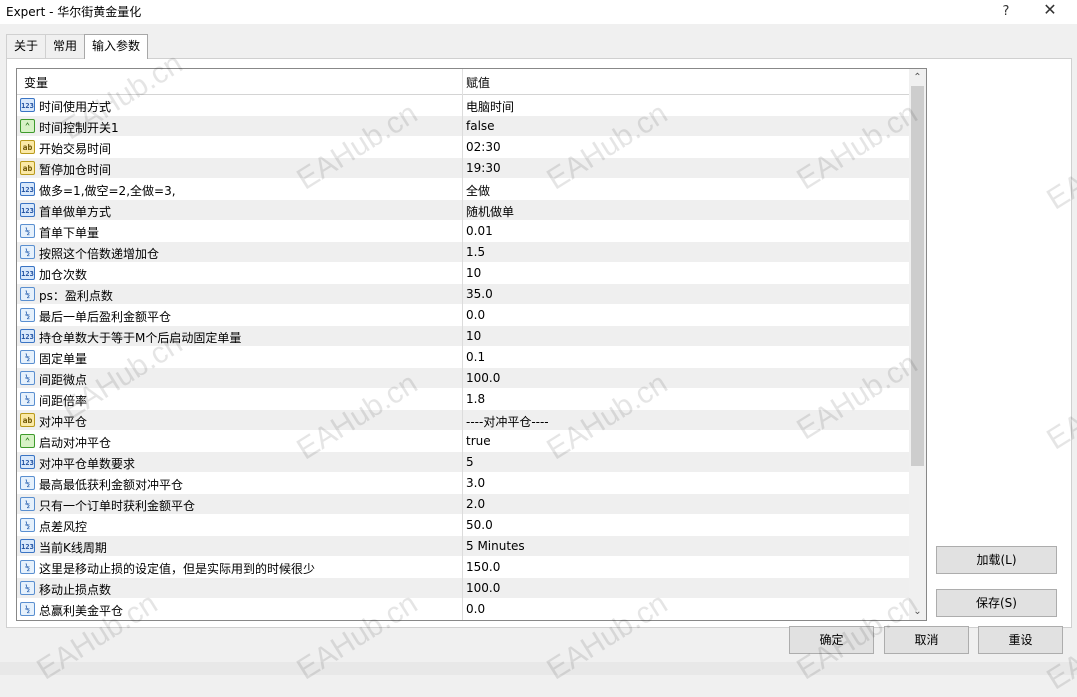 The width and height of the screenshot is (1077, 697). What do you see at coordinates (63, 401) in the screenshot?
I see `parameter-name: 间距倍率` at bounding box center [63, 401].